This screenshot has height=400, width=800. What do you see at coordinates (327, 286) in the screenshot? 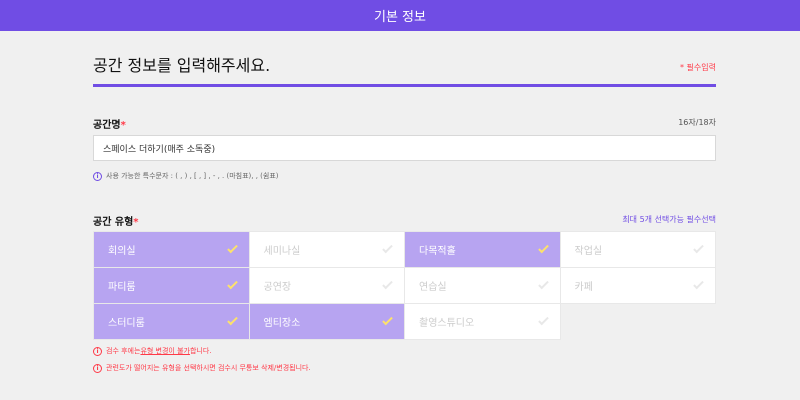
I see `space-type-option: 공연장` at bounding box center [327, 286].